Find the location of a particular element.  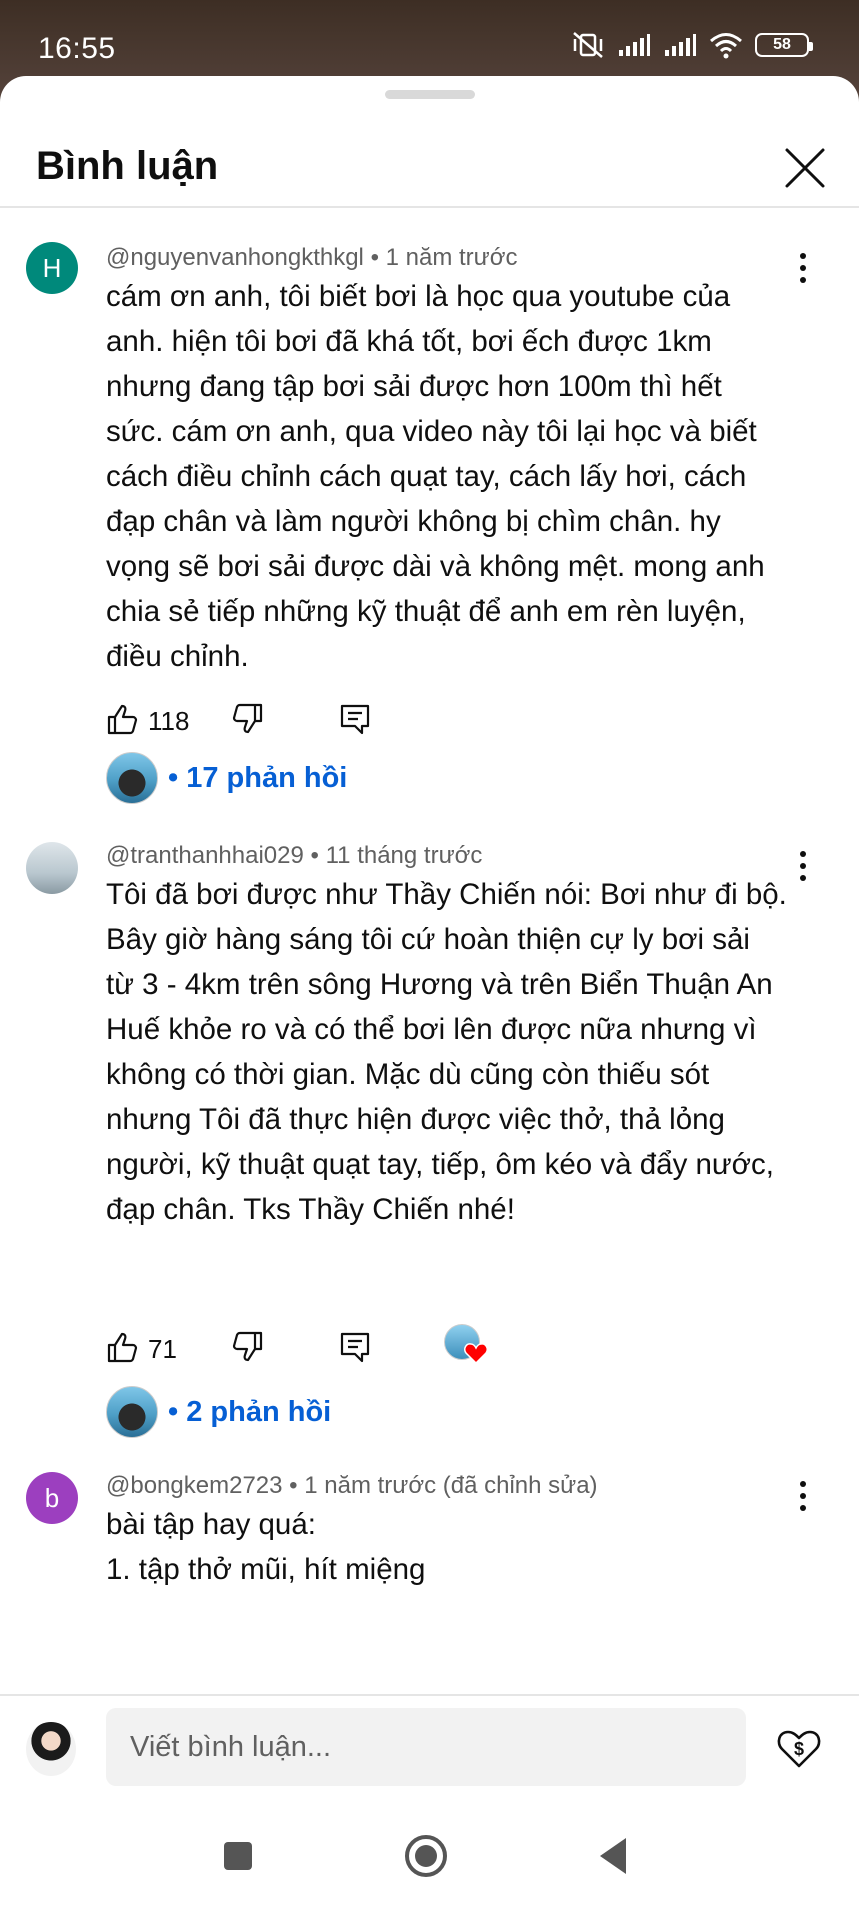

drag-handle is located at coordinates (430, 94).